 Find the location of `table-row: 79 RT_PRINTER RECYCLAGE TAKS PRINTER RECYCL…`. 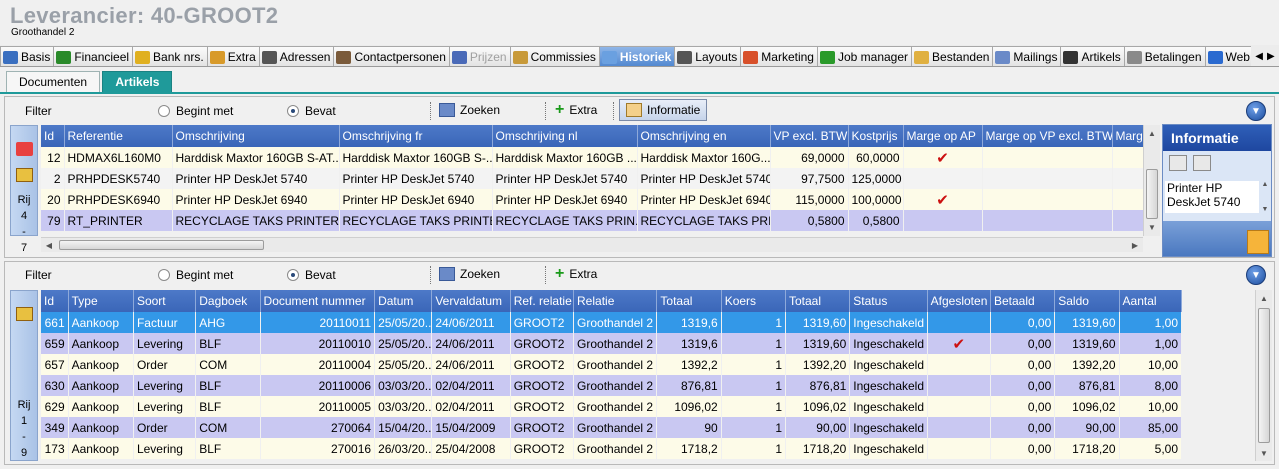

table-row: 79 RT_PRINTER RECYCLAGE TAKS PRINTER RECYCL… is located at coordinates (592, 220).